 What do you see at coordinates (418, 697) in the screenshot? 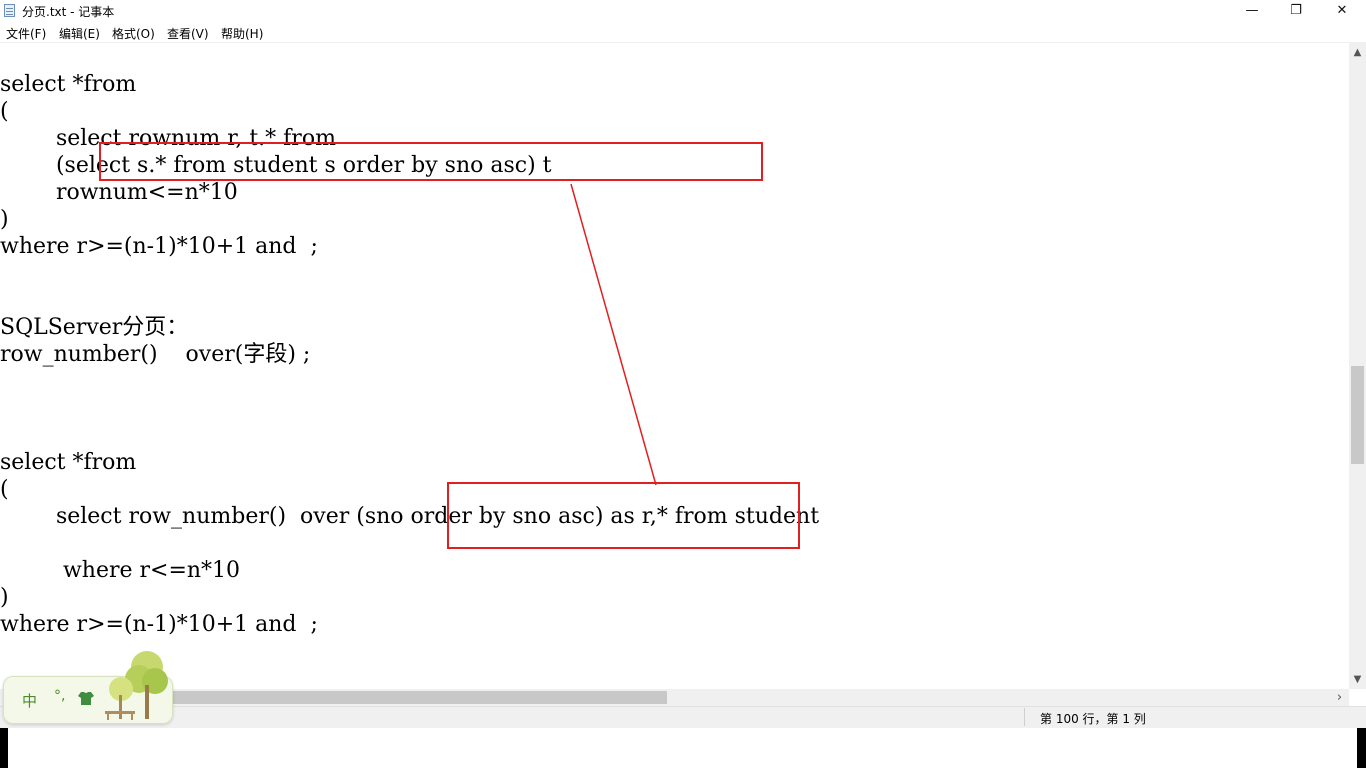
I see `horizontal-scroll-thumb` at bounding box center [418, 697].